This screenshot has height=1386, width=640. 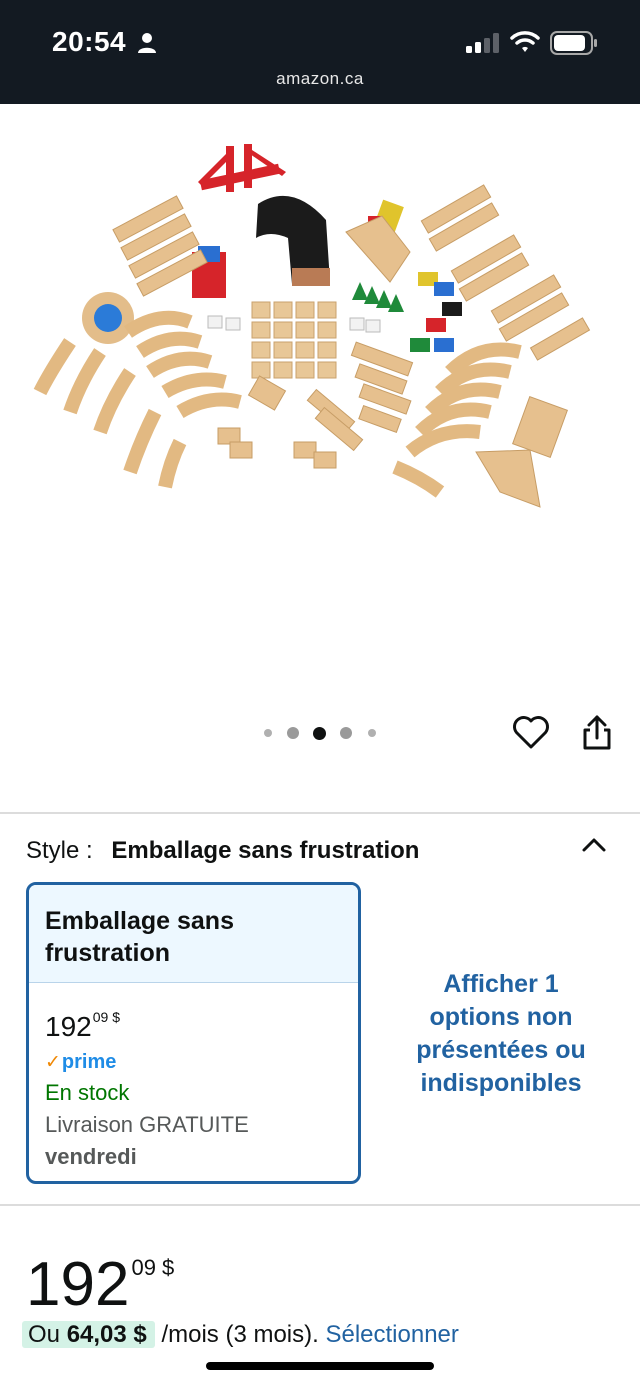 What do you see at coordinates (100, 1017) in the screenshot?
I see `option-price-fraction: 09` at bounding box center [100, 1017].